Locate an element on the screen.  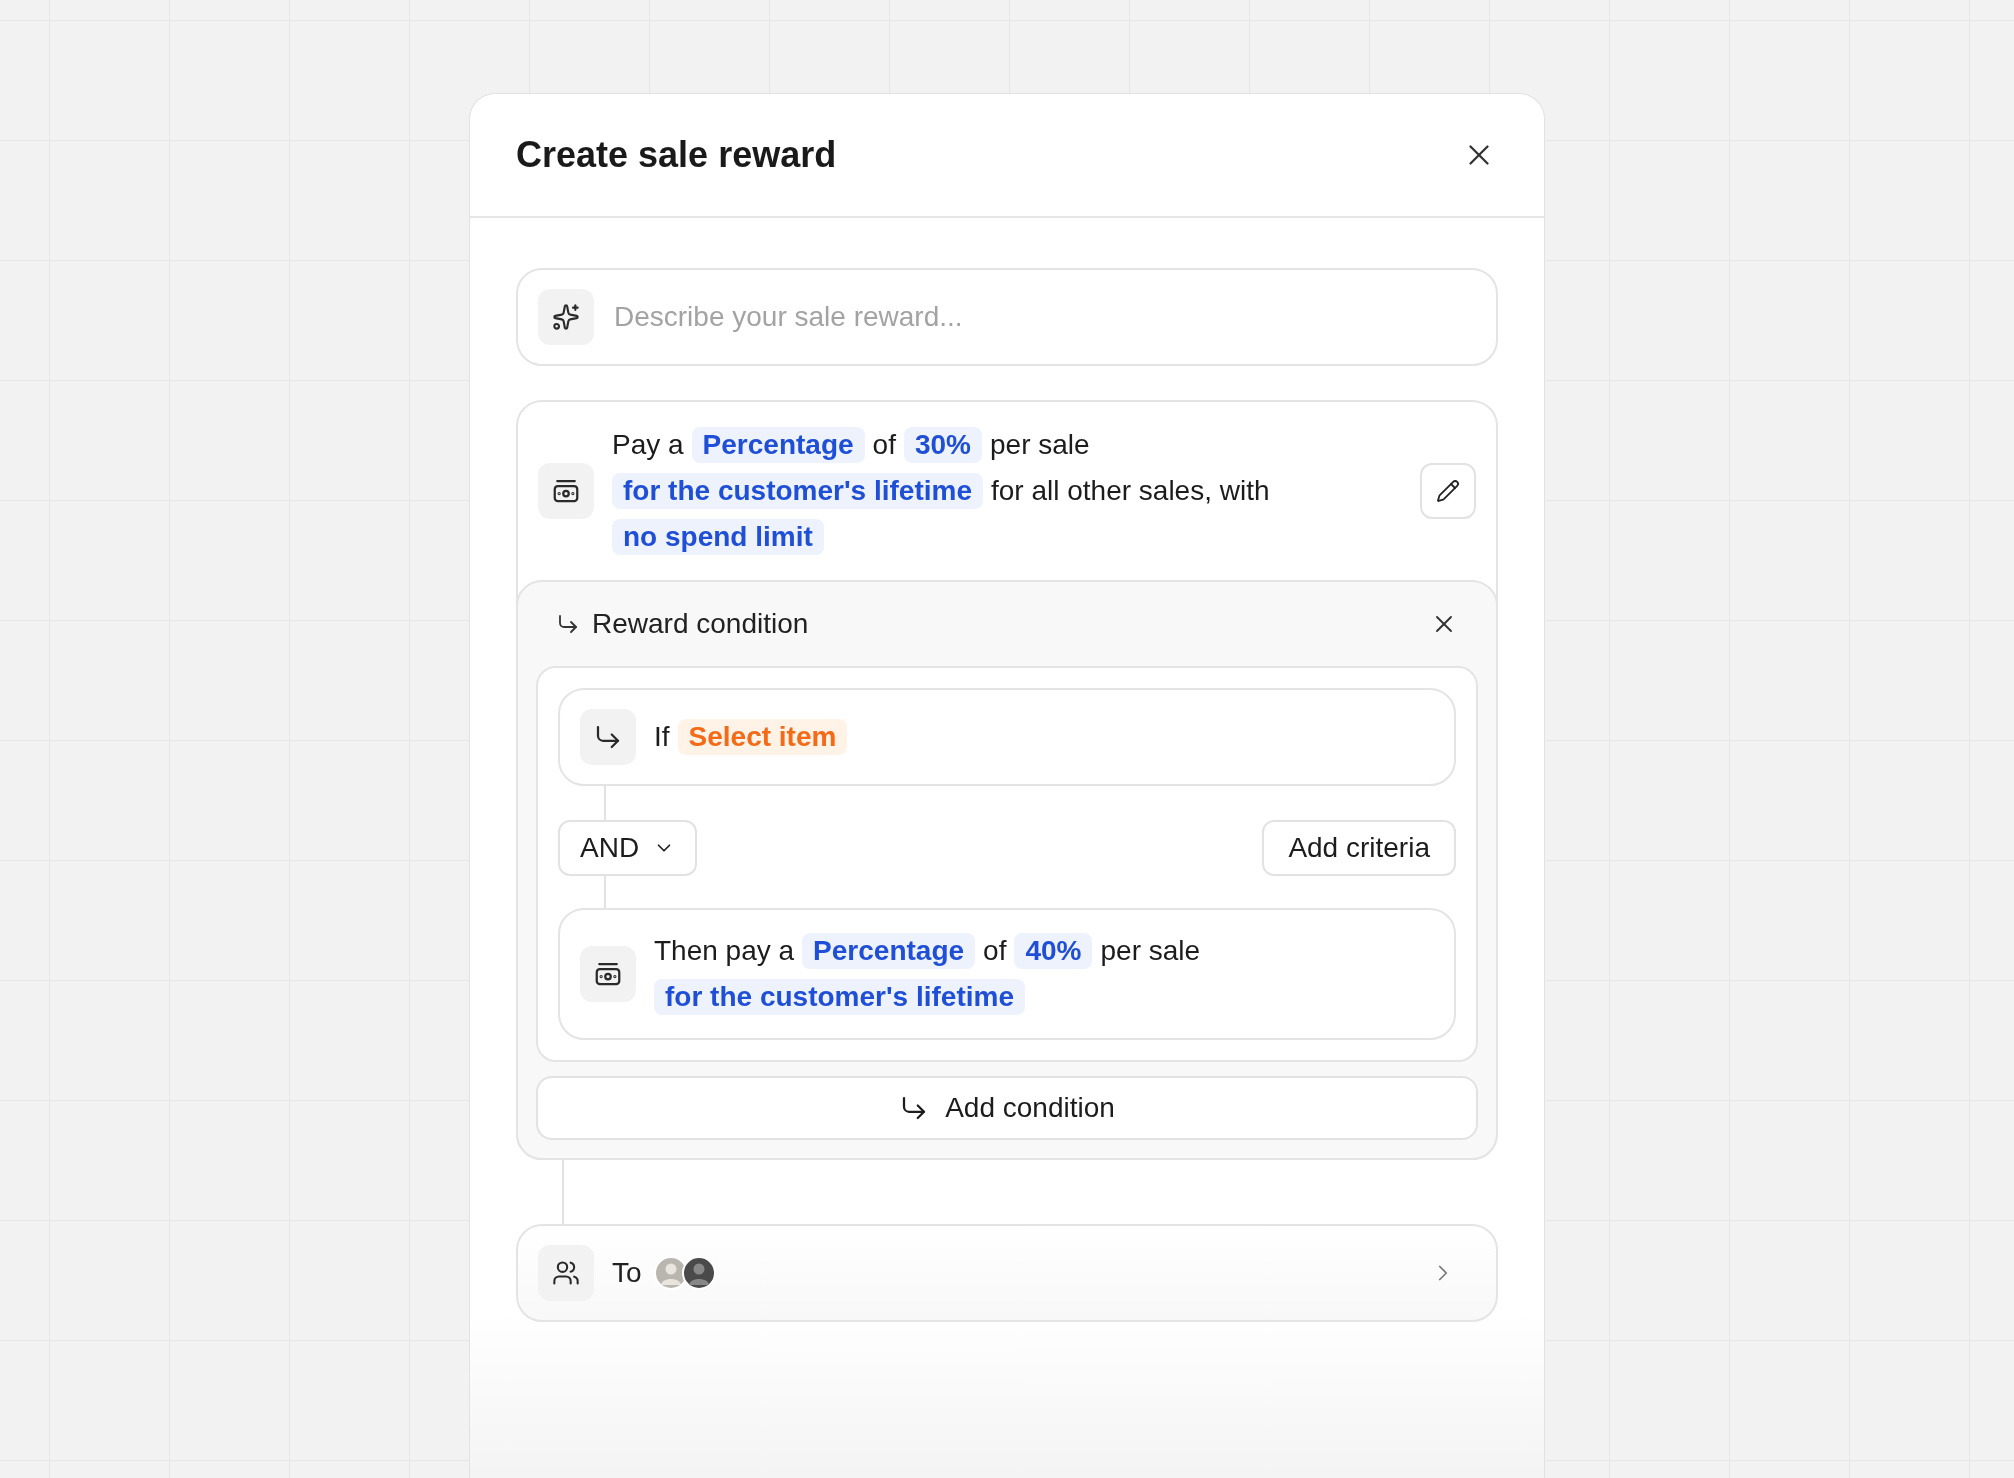
pencil-icon is located at coordinates (1448, 491).